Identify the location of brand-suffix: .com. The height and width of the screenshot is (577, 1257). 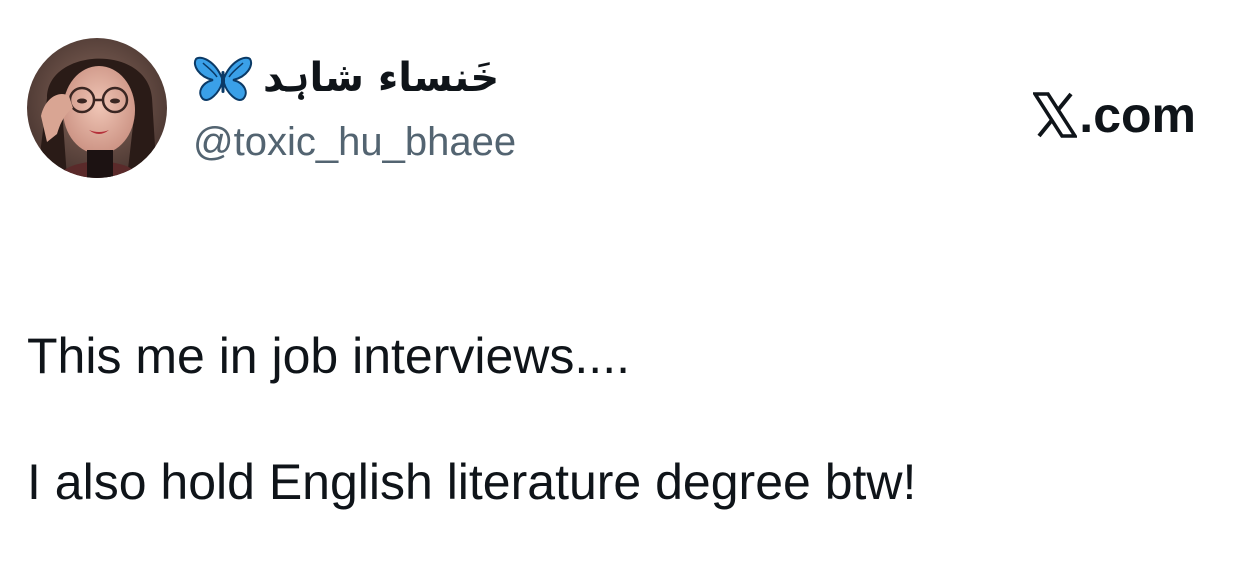
(1137, 115).